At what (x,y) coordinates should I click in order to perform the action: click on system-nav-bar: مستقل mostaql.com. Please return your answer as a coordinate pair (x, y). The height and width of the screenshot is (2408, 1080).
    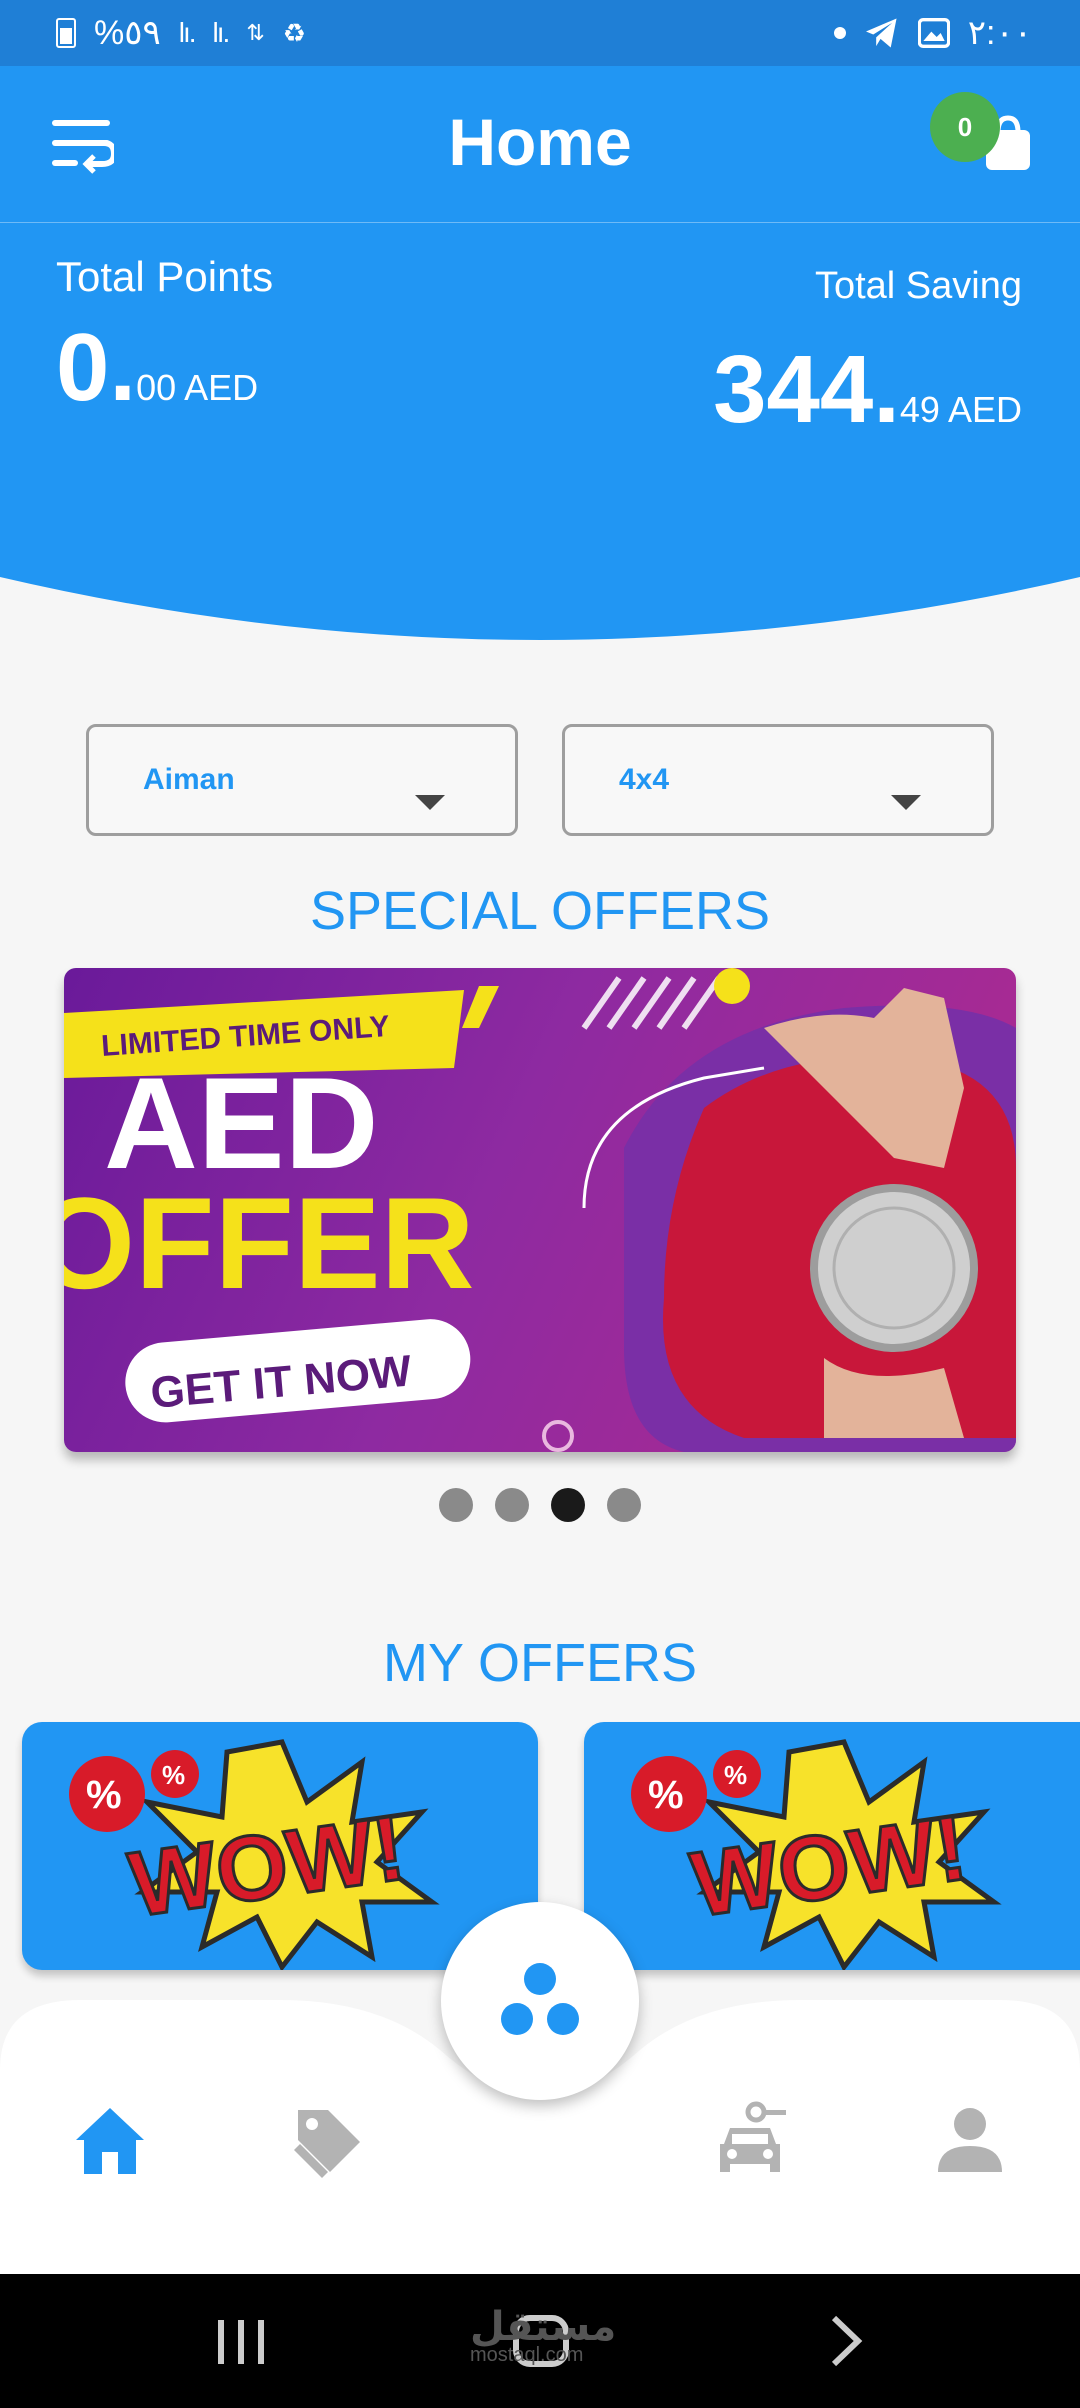
    Looking at the image, I should click on (540, 2341).